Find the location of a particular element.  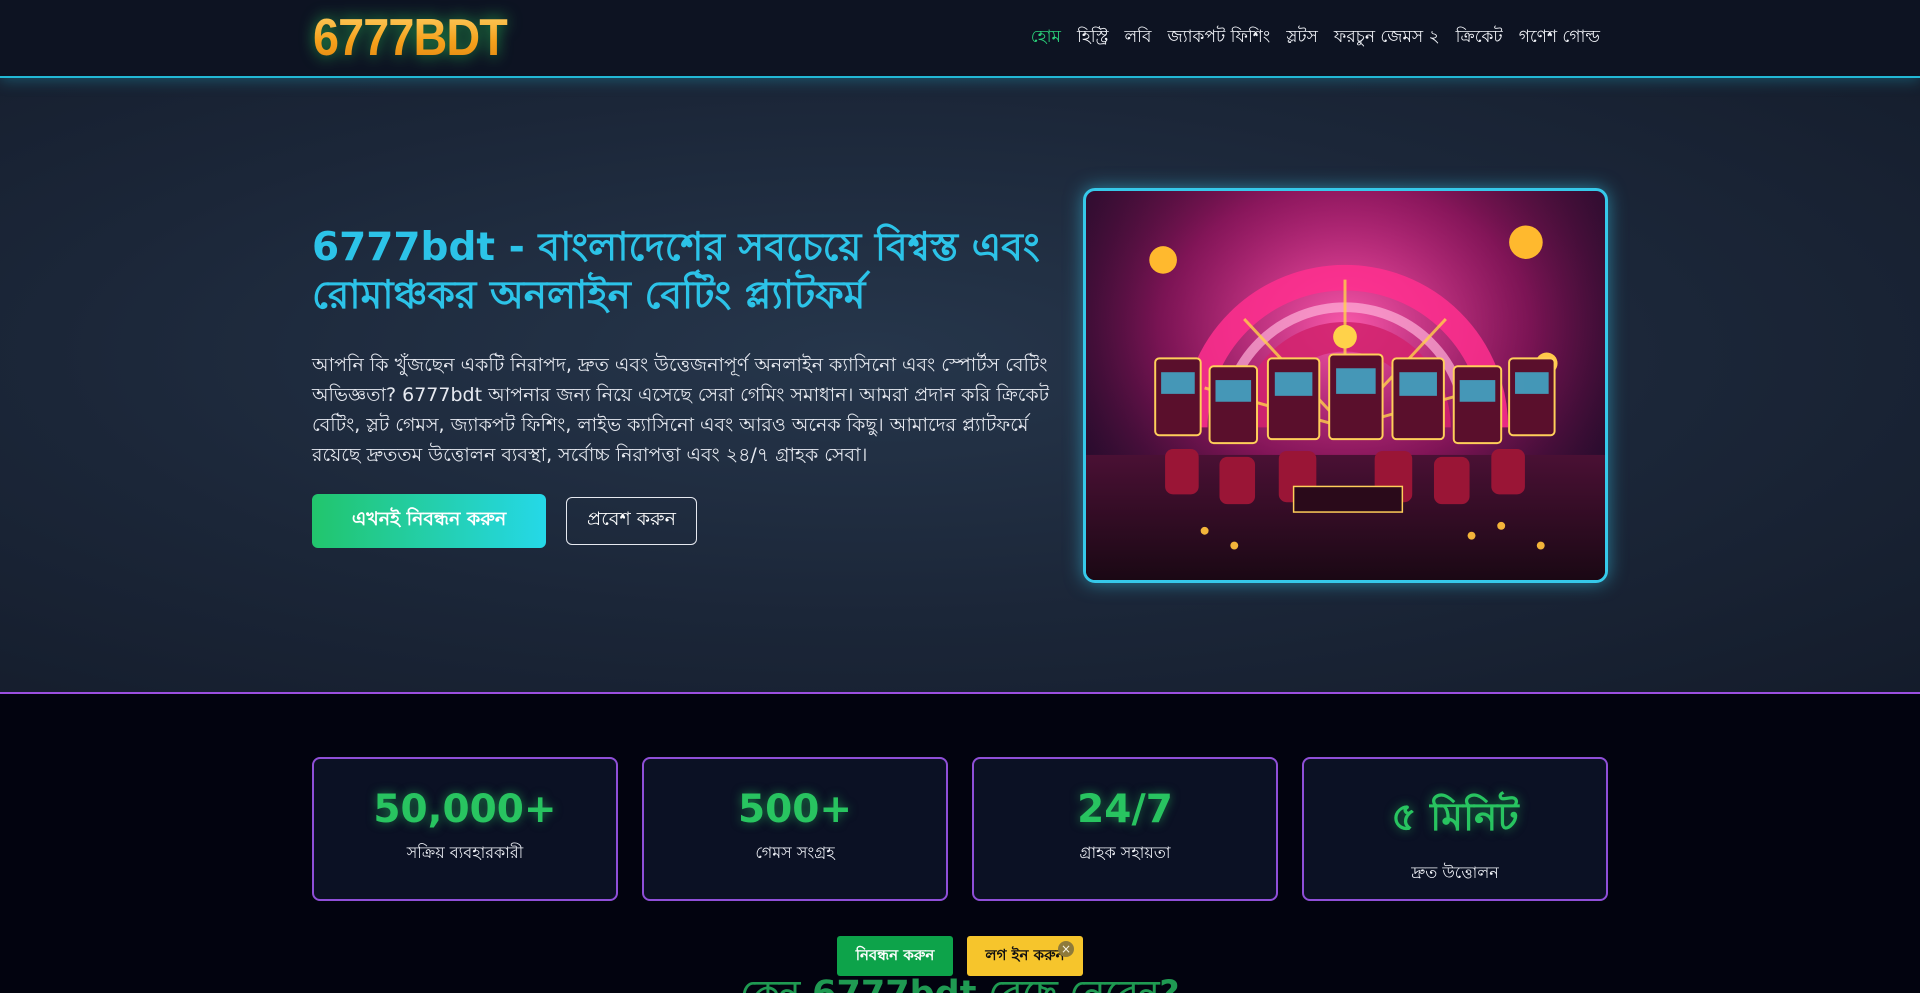

stat-card-withdrawal: ৫ মিনিট দ্রুত উত্তোলন is located at coordinates (1455, 829).